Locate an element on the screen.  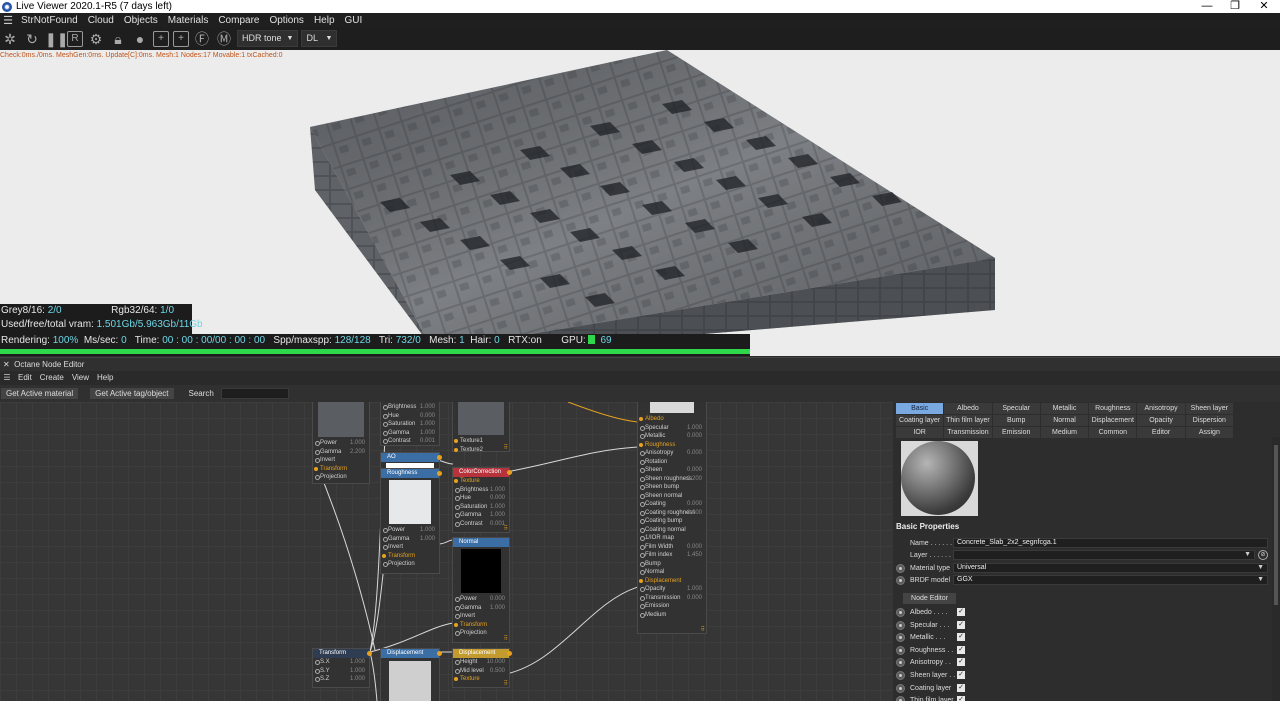
hamburger-menu-icon: ☰ is located at coordinates (8, 20).